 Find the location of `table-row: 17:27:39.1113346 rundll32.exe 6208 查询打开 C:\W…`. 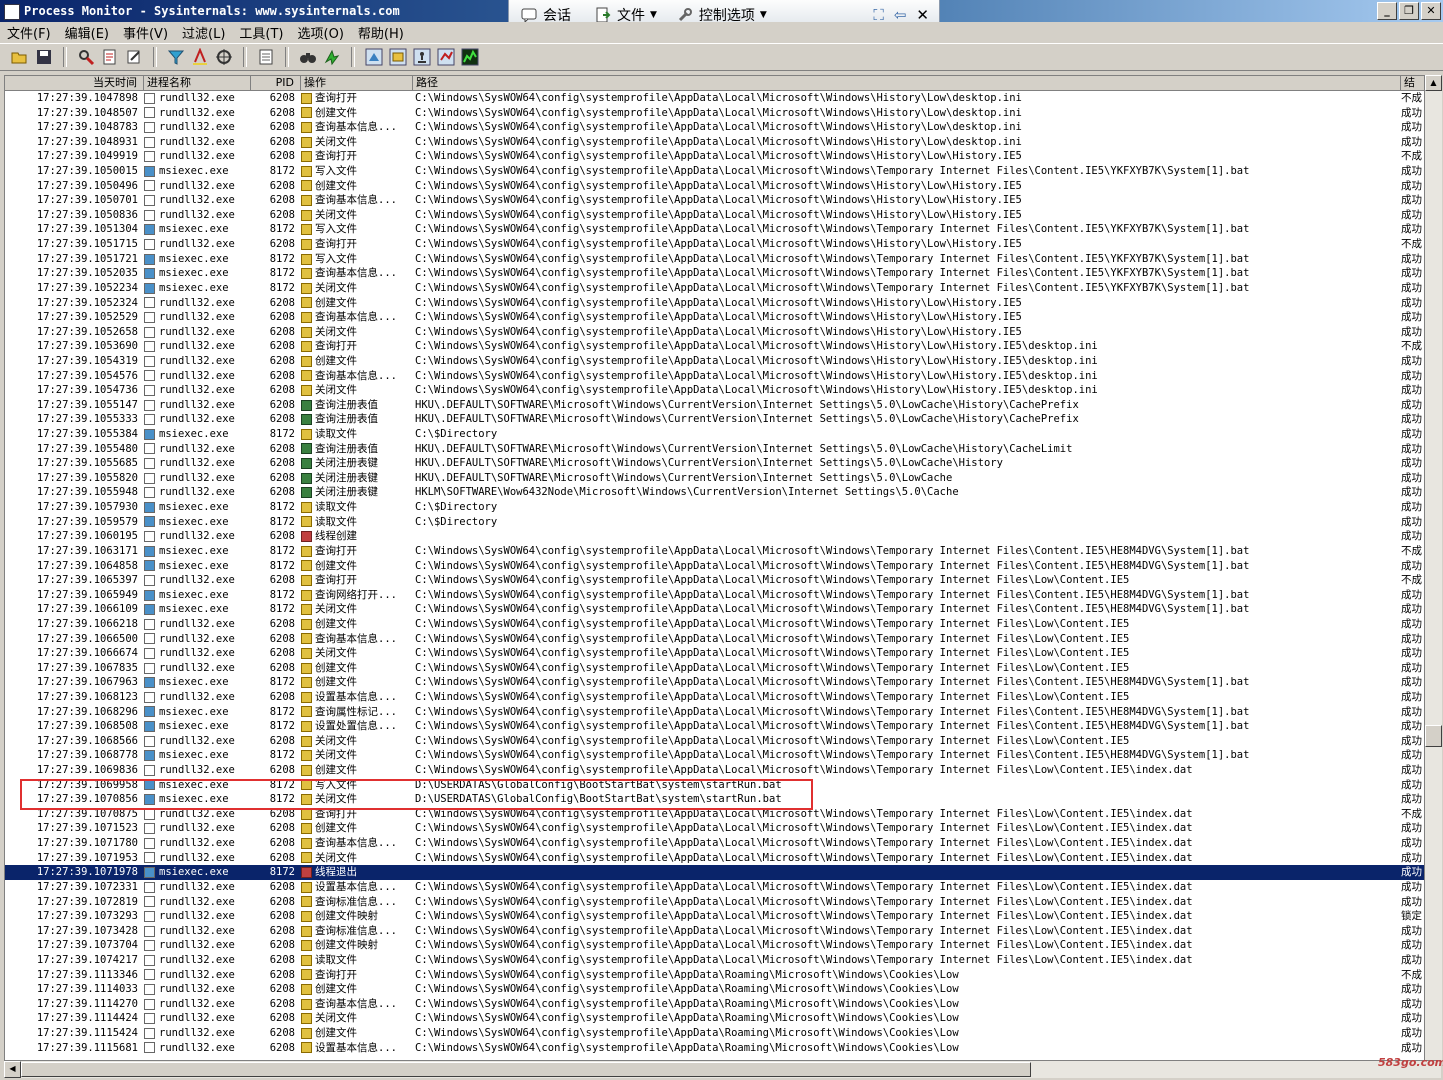

table-row: 17:27:39.1113346 rundll32.exe 6208 查询打开 C:\W… is located at coordinates (715, 975).